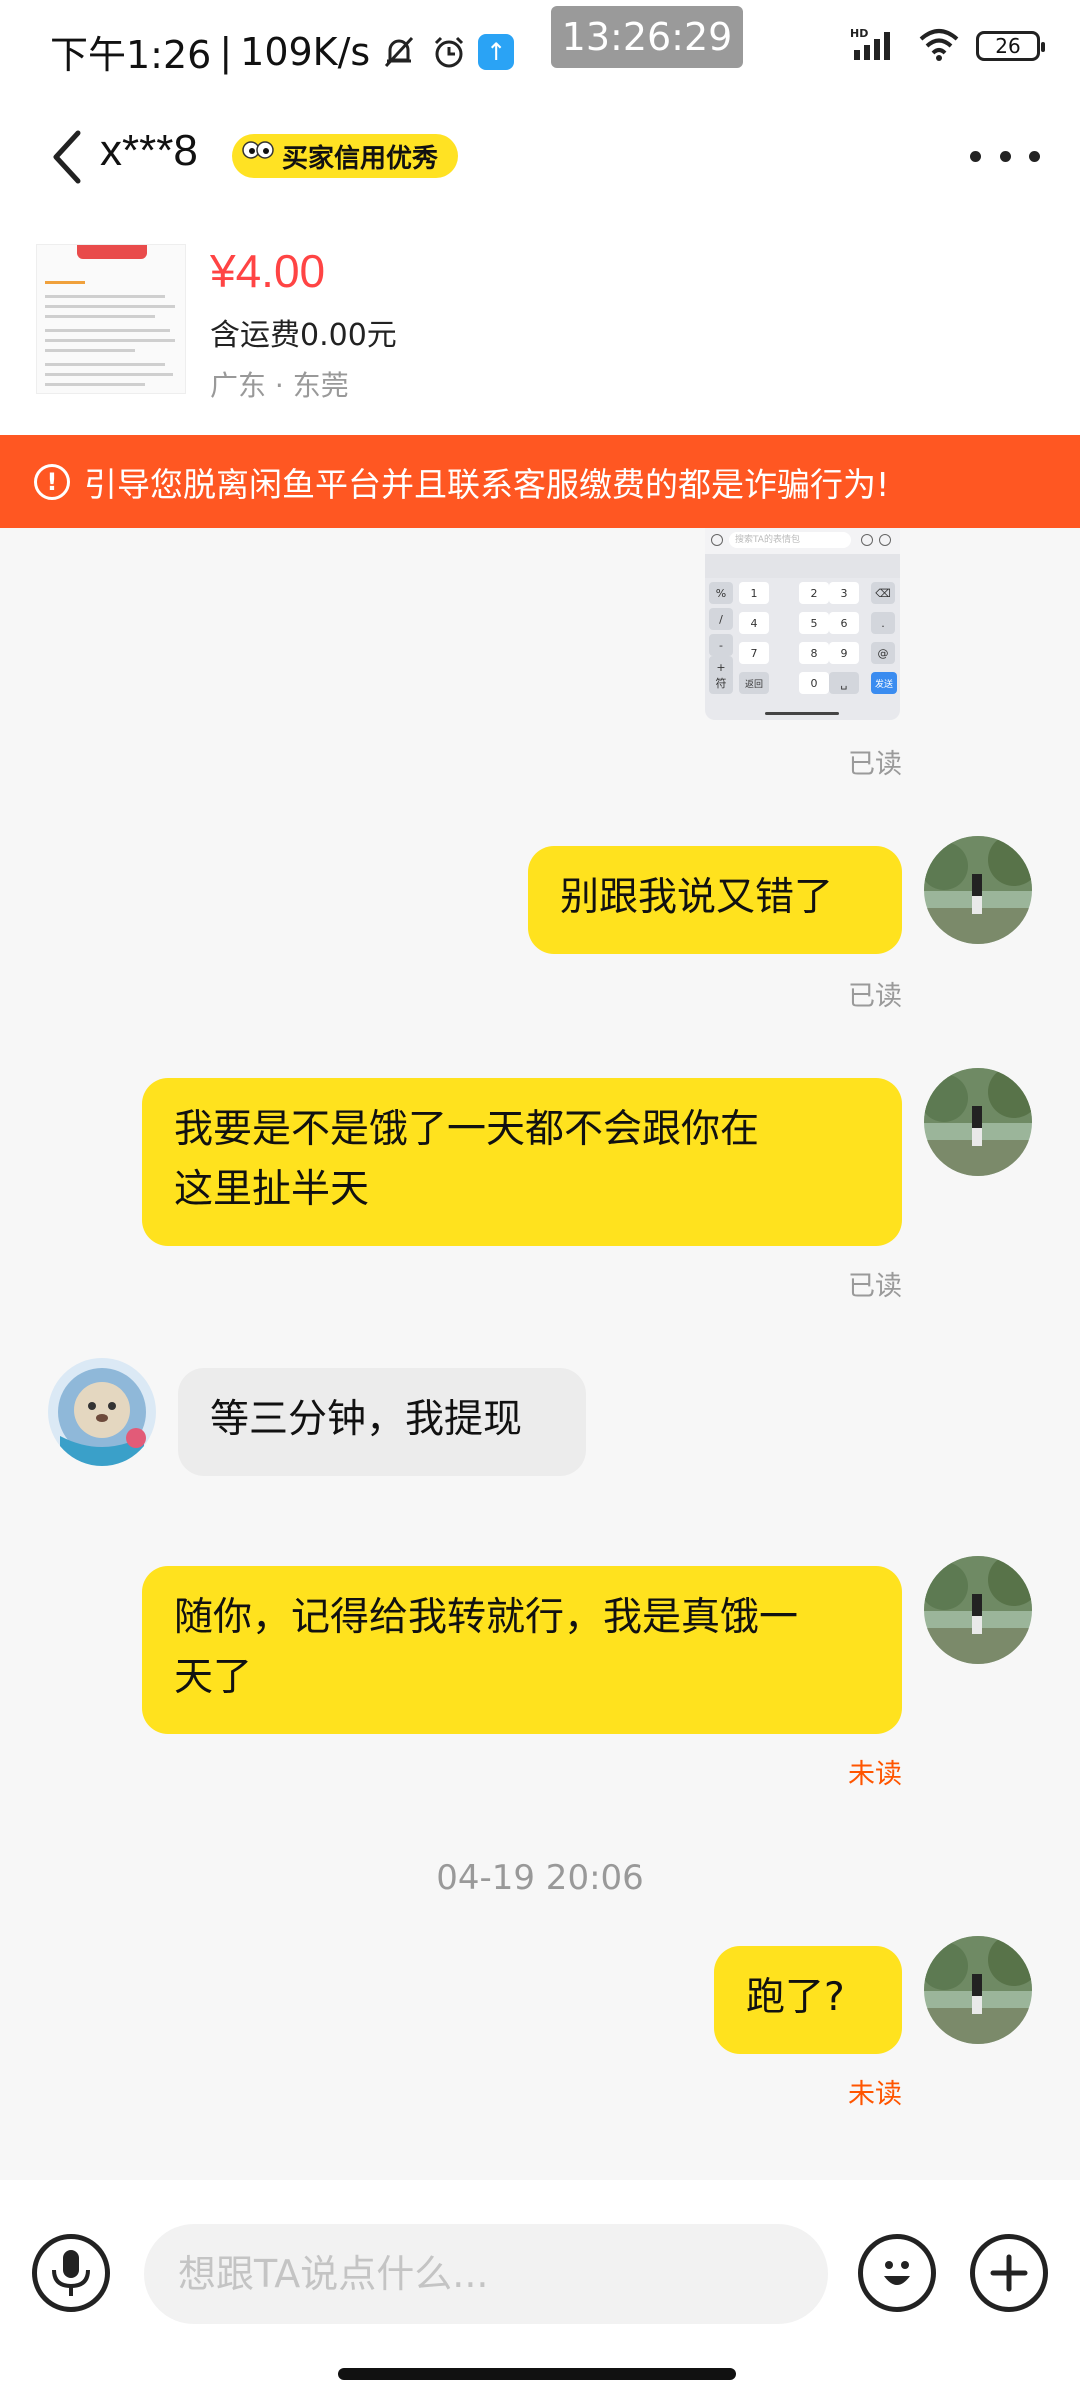  Describe the element at coordinates (802, 566) in the screenshot. I see `keyboard-toolbar` at that location.